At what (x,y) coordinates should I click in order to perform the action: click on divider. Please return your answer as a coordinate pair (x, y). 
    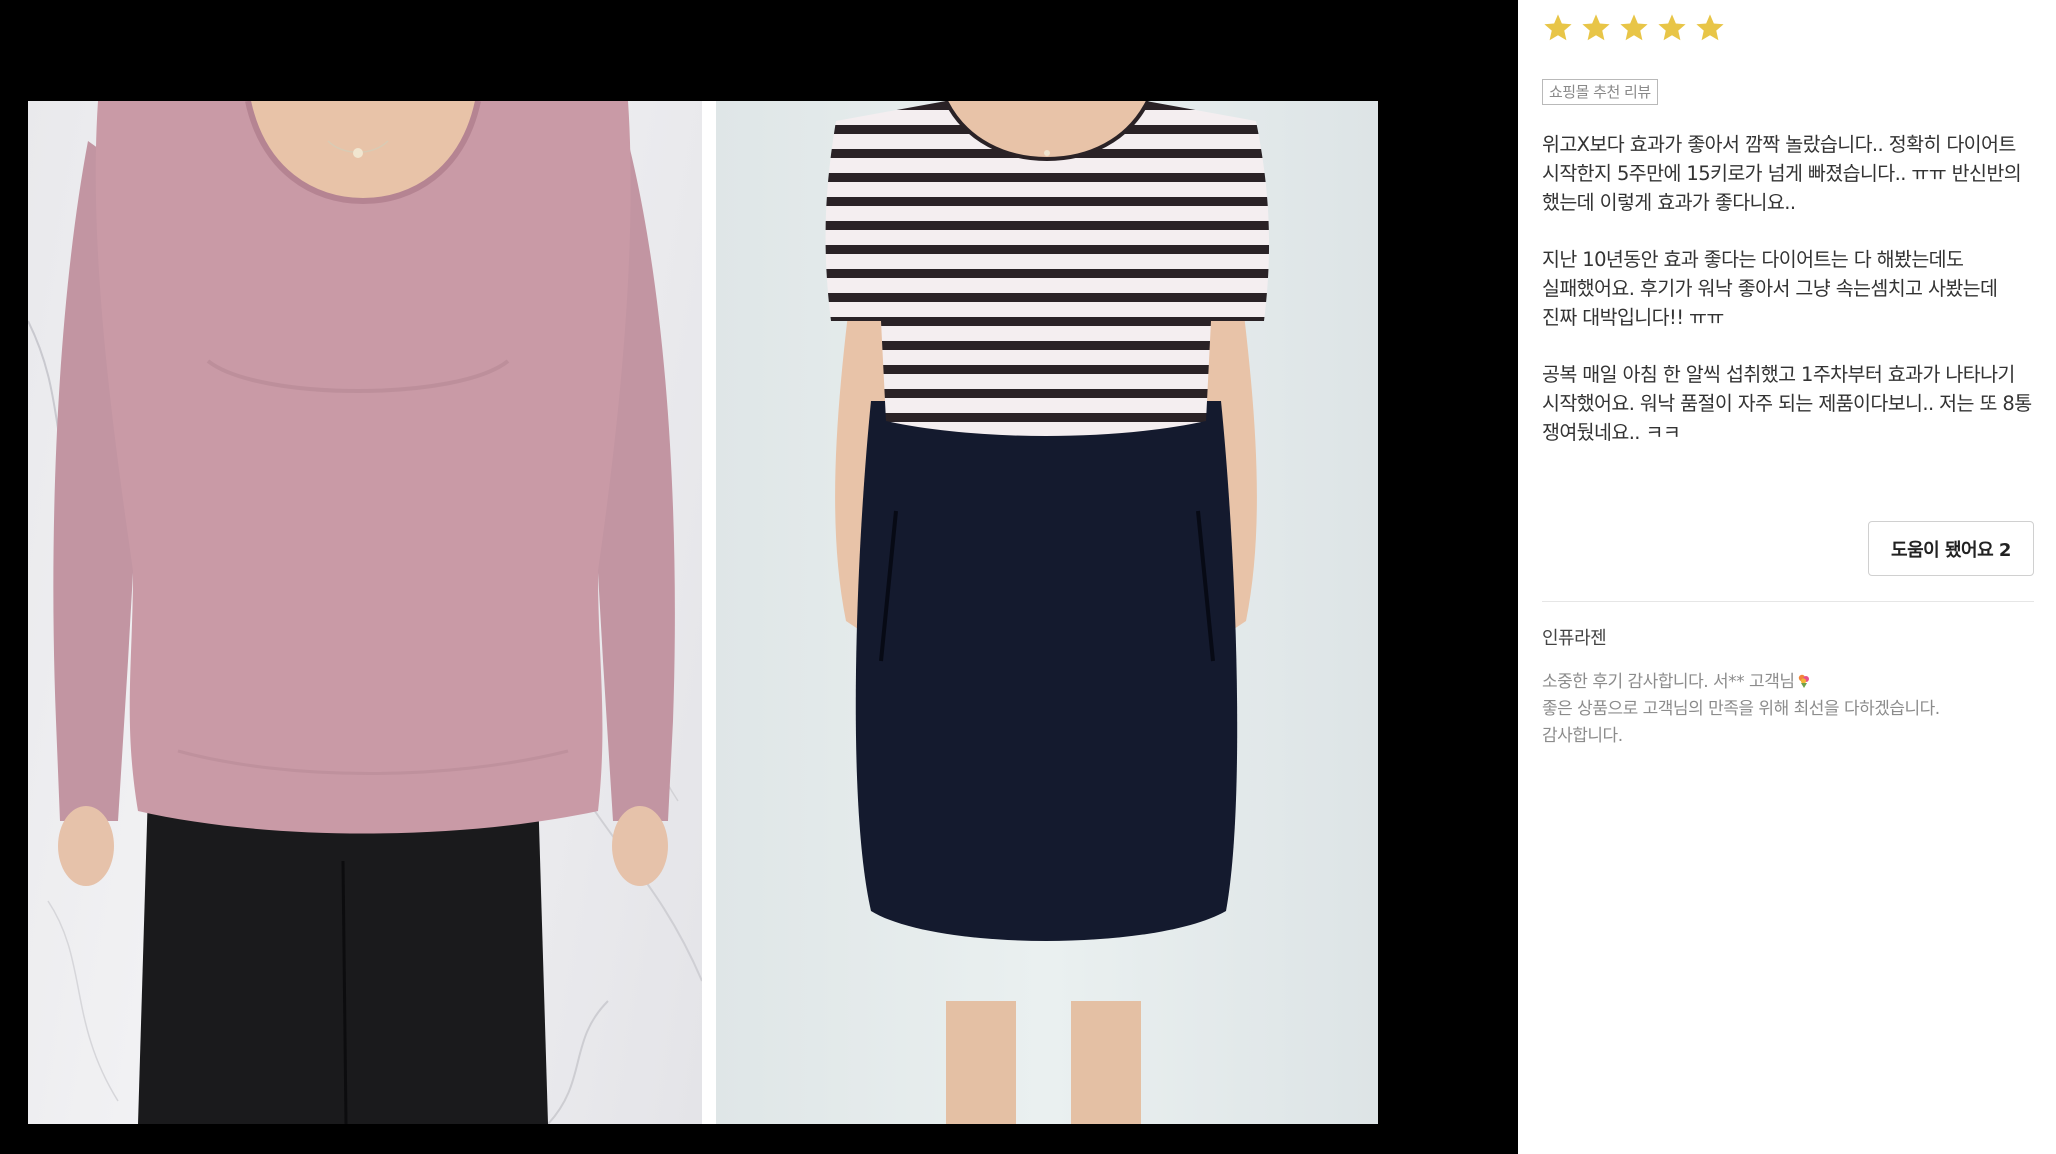
    Looking at the image, I should click on (1788, 601).